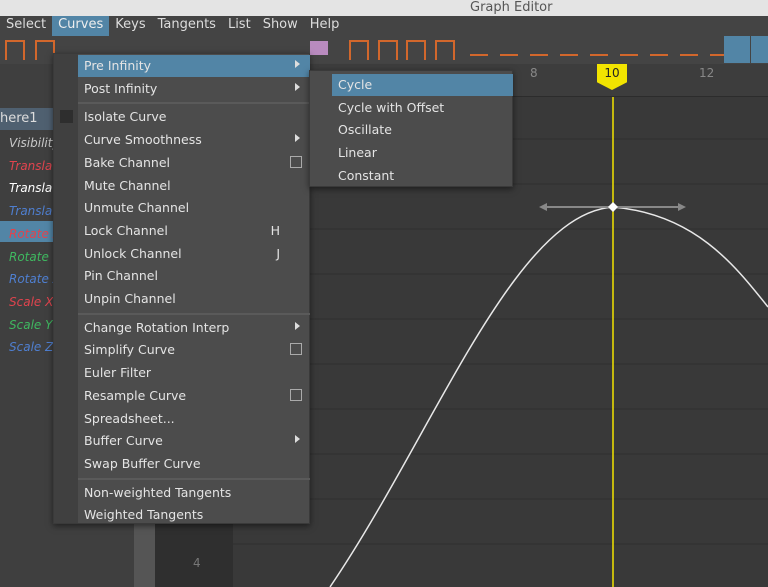 This screenshot has height=587, width=768. What do you see at coordinates (682, 207) in the screenshot?
I see `tangent-right-arrow` at bounding box center [682, 207].